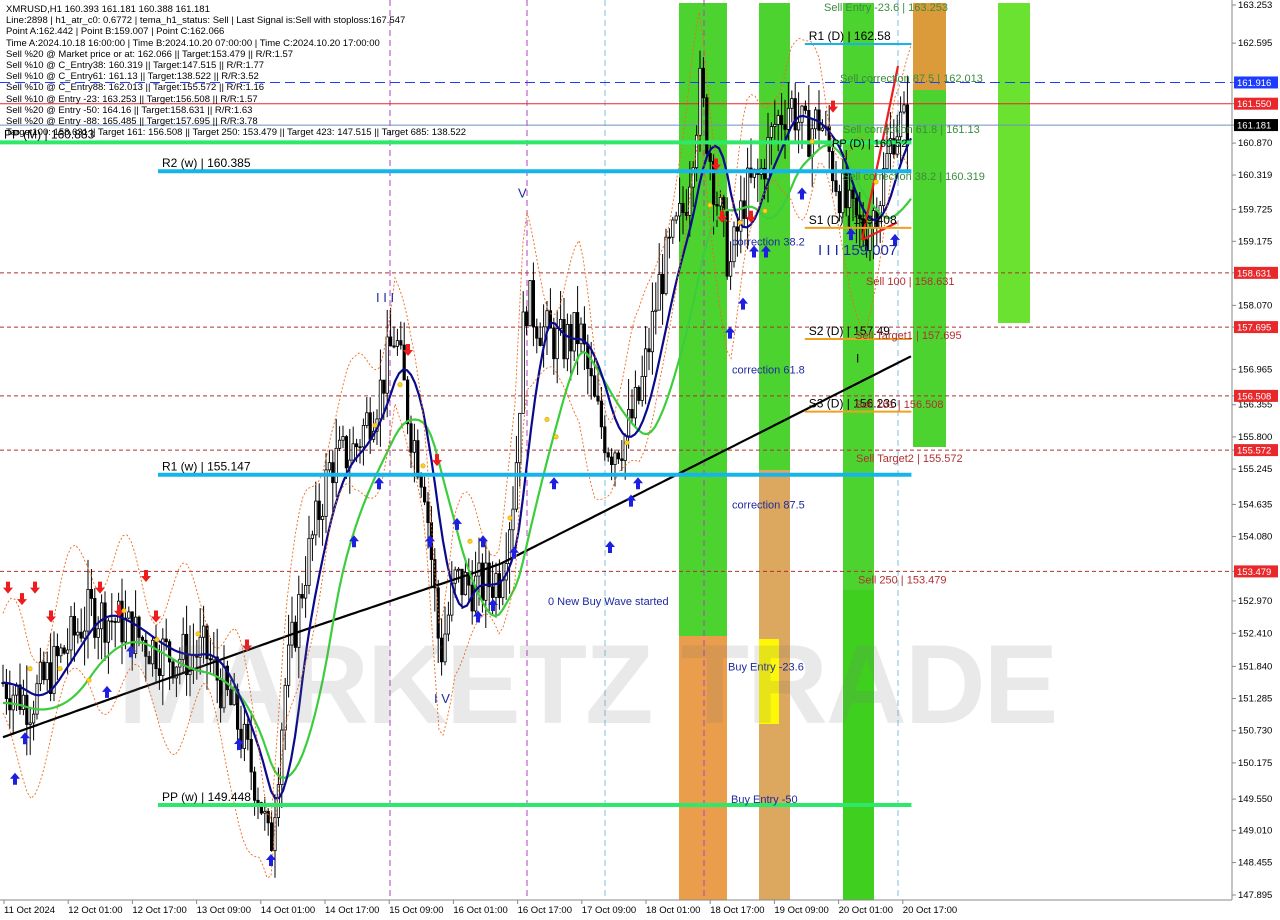 This screenshot has width=1280, height=920. I want to click on y-tick-label: 156.965, so click(1255, 369).